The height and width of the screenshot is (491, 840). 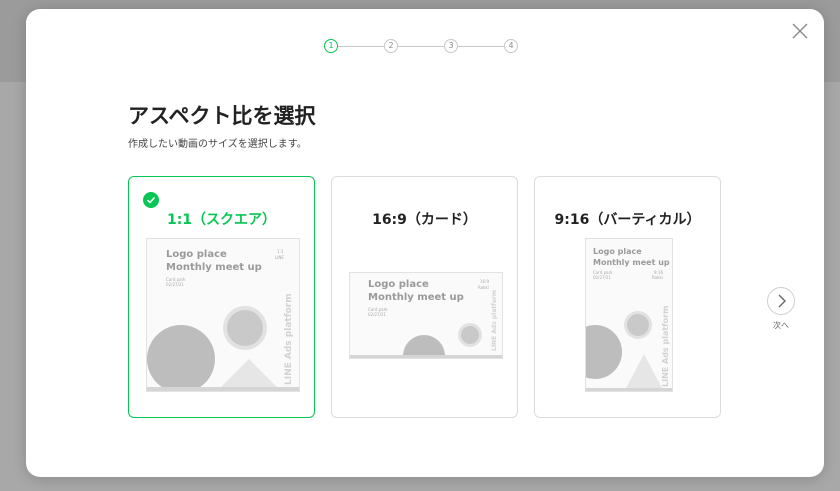 I want to click on step-indicator: 1 2 3 4, so click(x=421, y=46).